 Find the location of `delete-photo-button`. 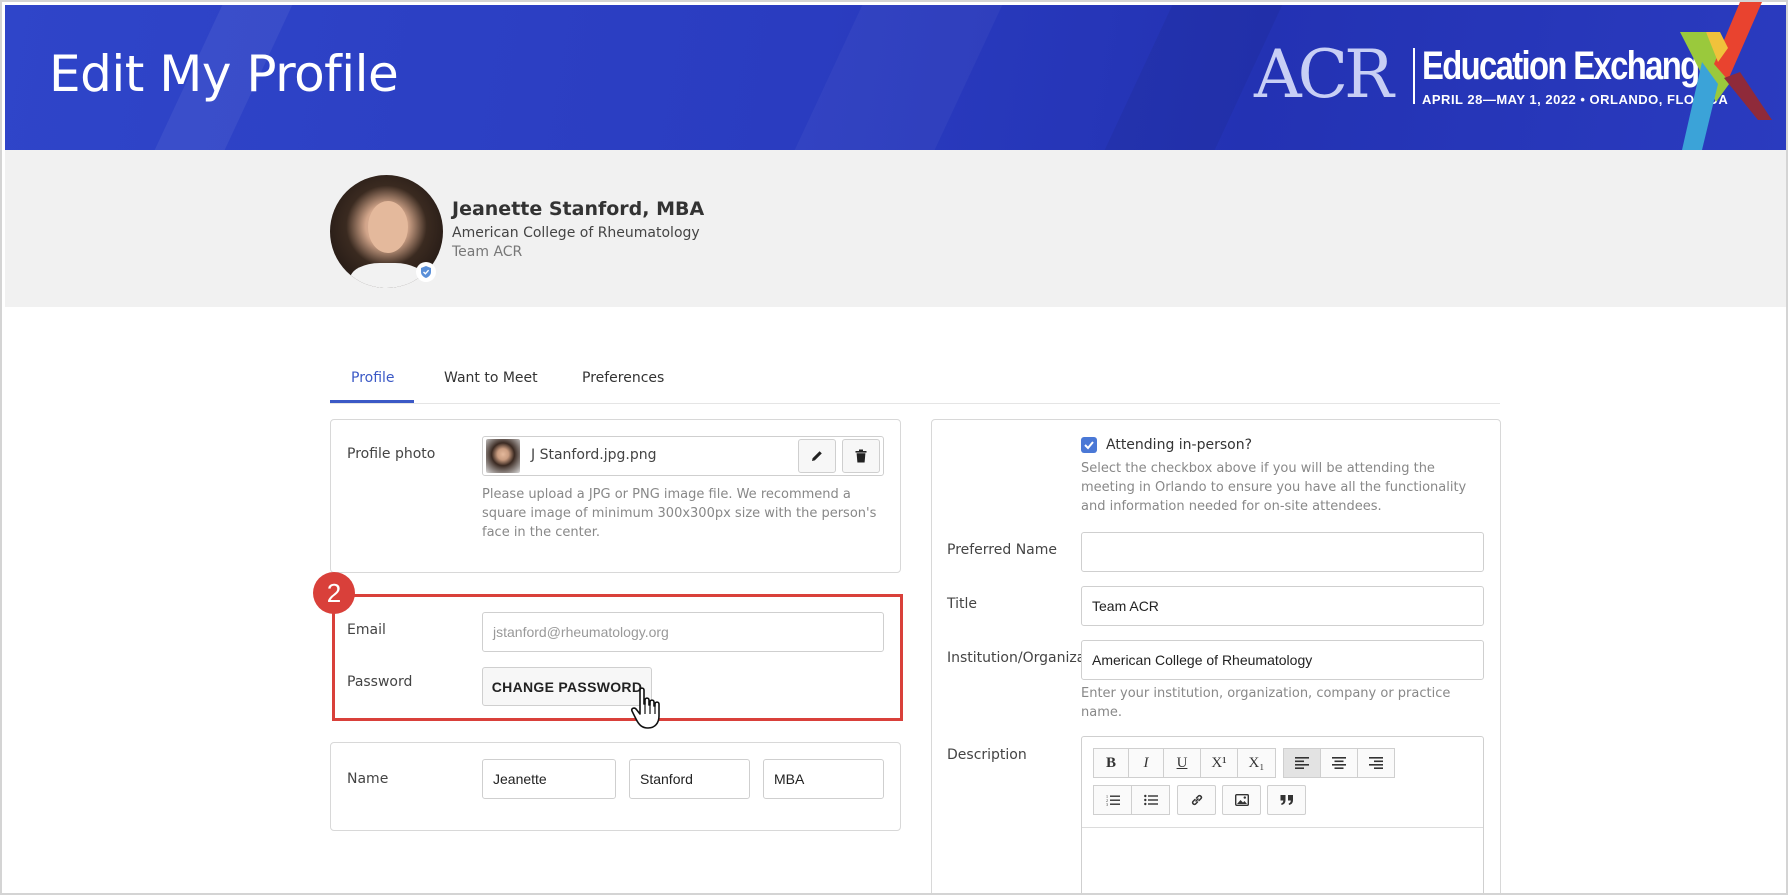

delete-photo-button is located at coordinates (861, 456).